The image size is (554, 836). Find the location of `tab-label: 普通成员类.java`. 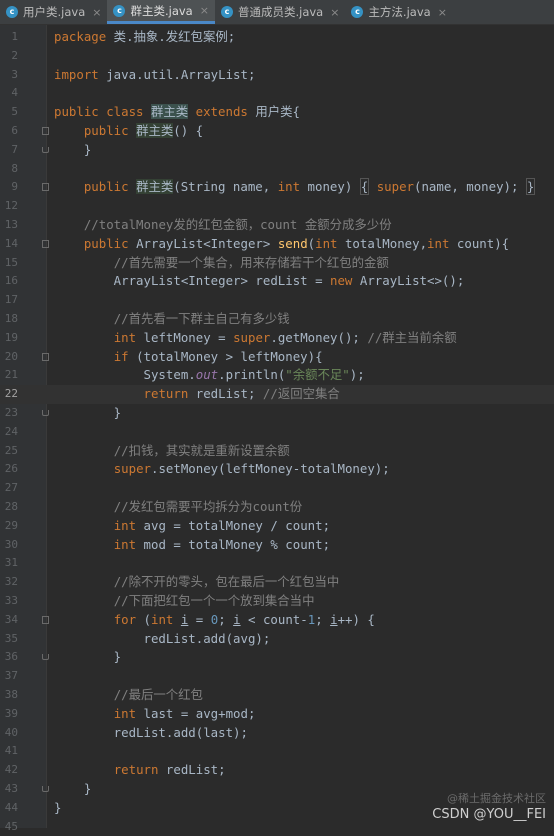

tab-label: 普通成员类.java is located at coordinates (280, 12).